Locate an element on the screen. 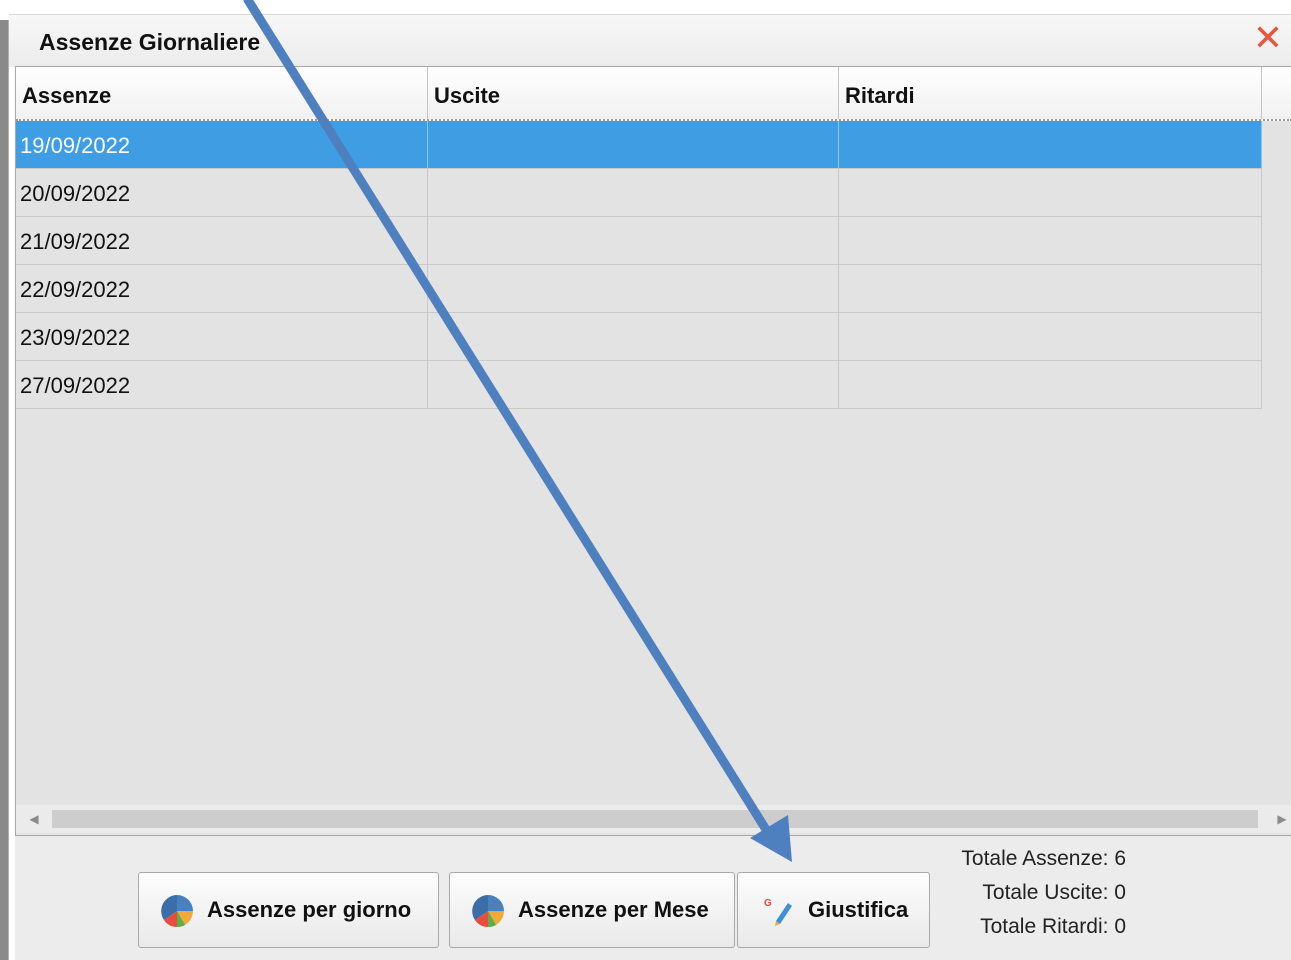  table-row: 20/09/2022 is located at coordinates (639, 193).